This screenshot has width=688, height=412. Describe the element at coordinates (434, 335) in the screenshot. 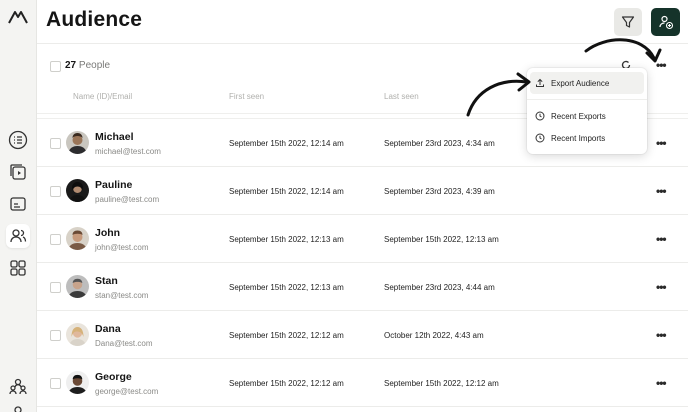

I see `row-last-seen: October 12th 2022, 4:43 am` at that location.